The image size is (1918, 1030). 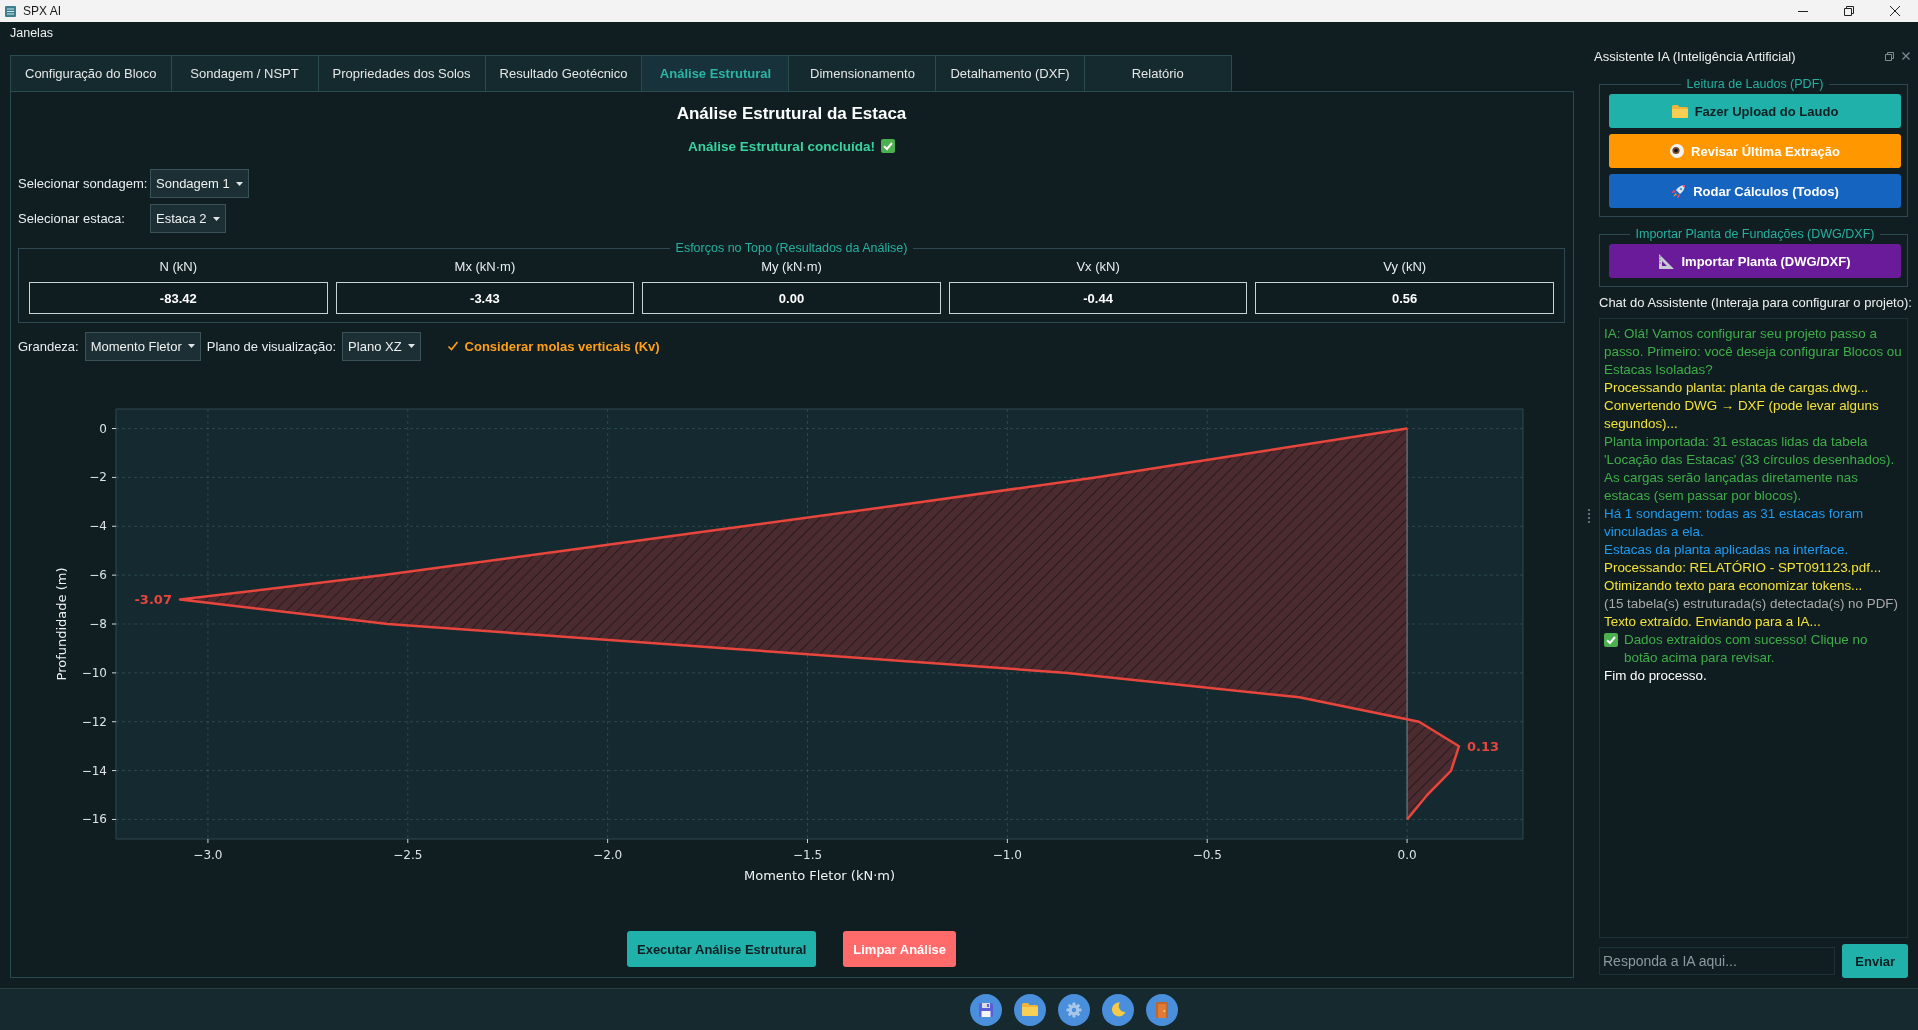 What do you see at coordinates (1098, 267) in the screenshot?
I see `result-label: Vx (kN)` at bounding box center [1098, 267].